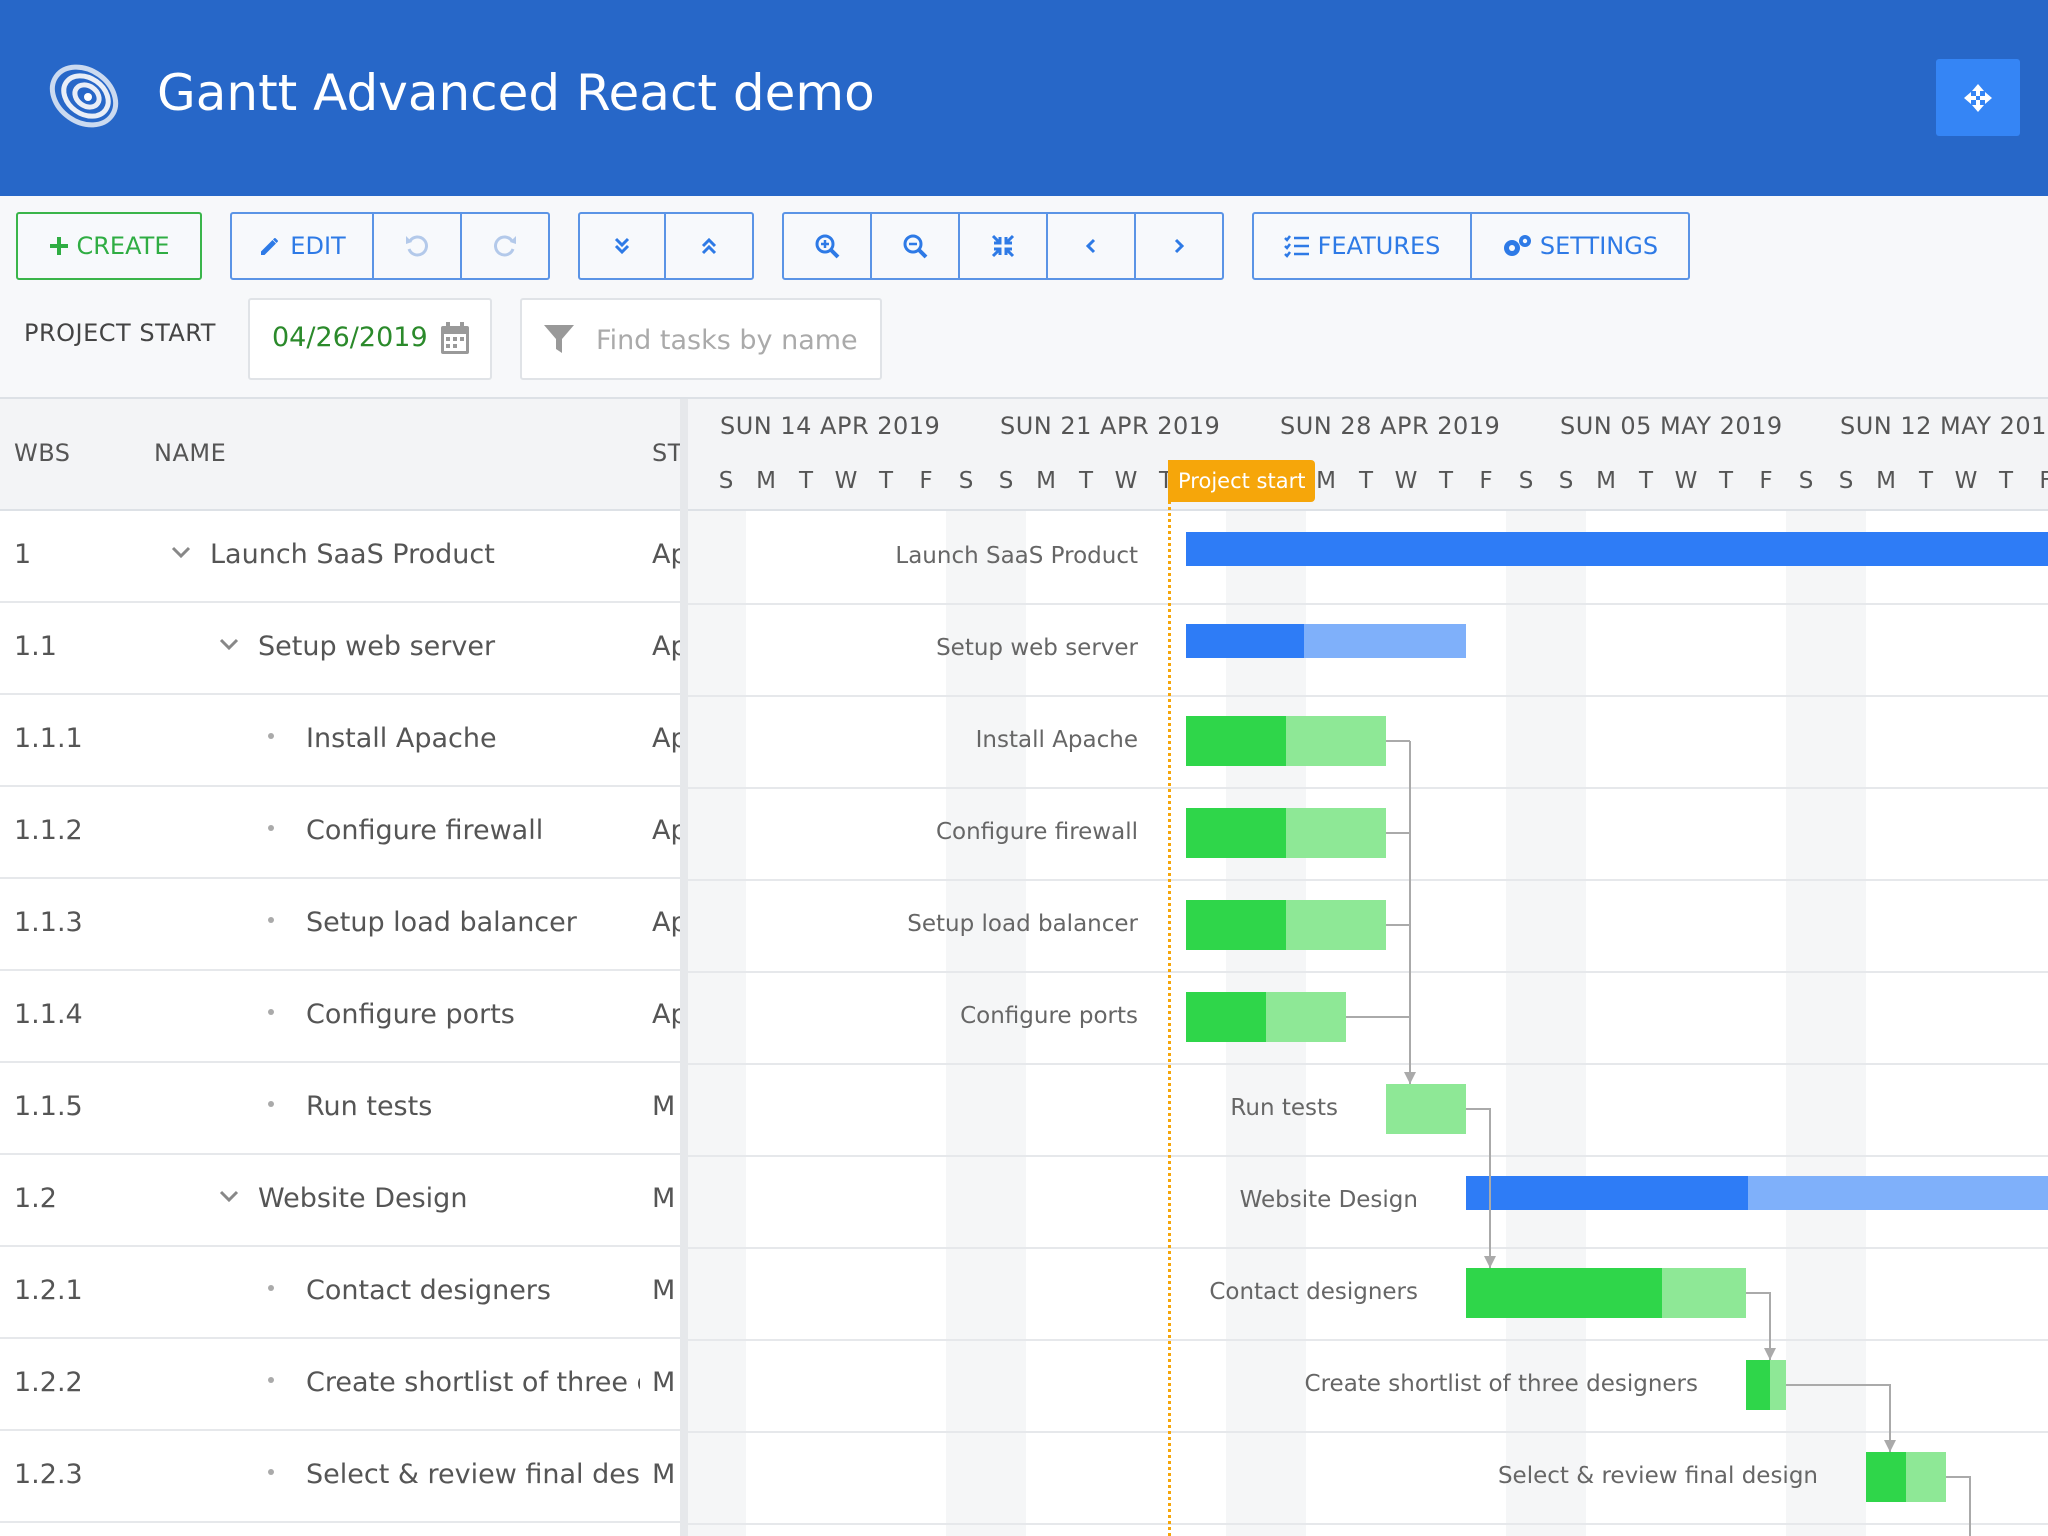  What do you see at coordinates (35, 646) in the screenshot?
I see `wbs-cell: 1.1` at bounding box center [35, 646].